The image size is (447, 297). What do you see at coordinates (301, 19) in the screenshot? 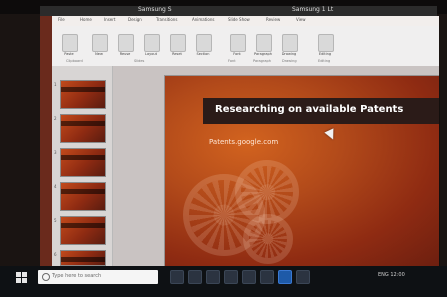
I see `tab-view: View` at bounding box center [301, 19].